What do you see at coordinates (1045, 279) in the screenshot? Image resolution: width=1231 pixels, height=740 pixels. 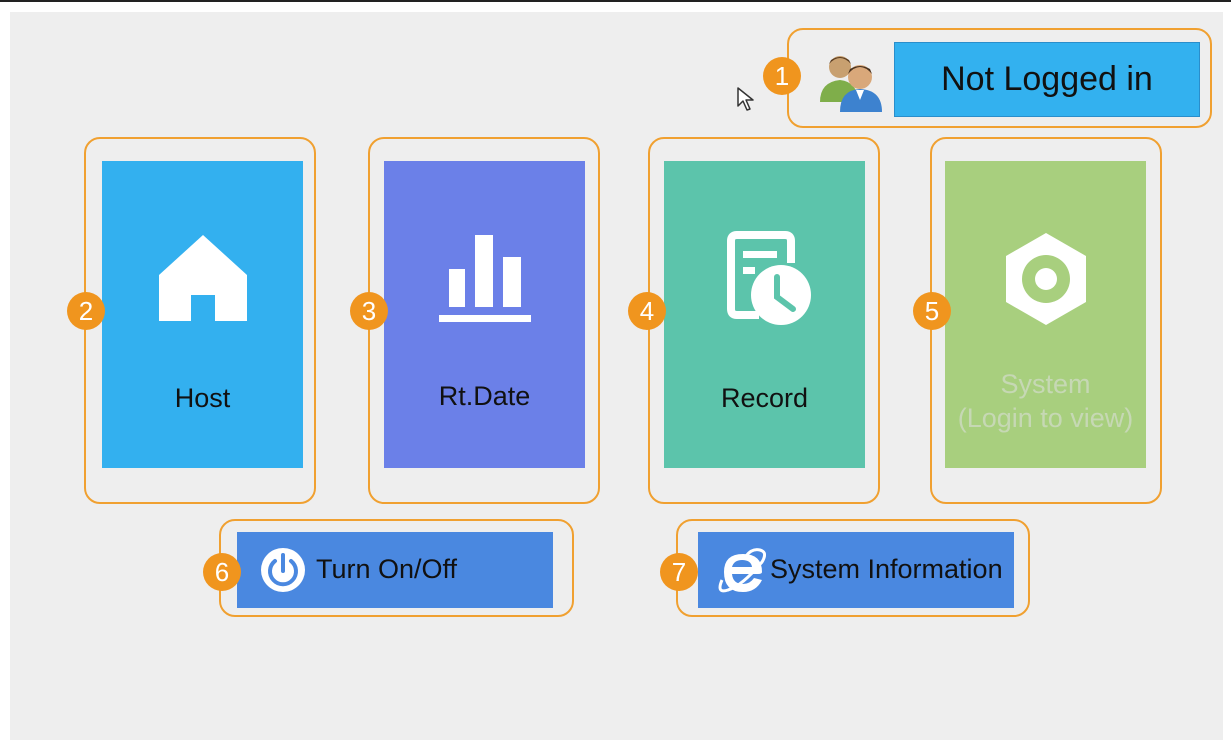 I see `gear-icon` at bounding box center [1045, 279].